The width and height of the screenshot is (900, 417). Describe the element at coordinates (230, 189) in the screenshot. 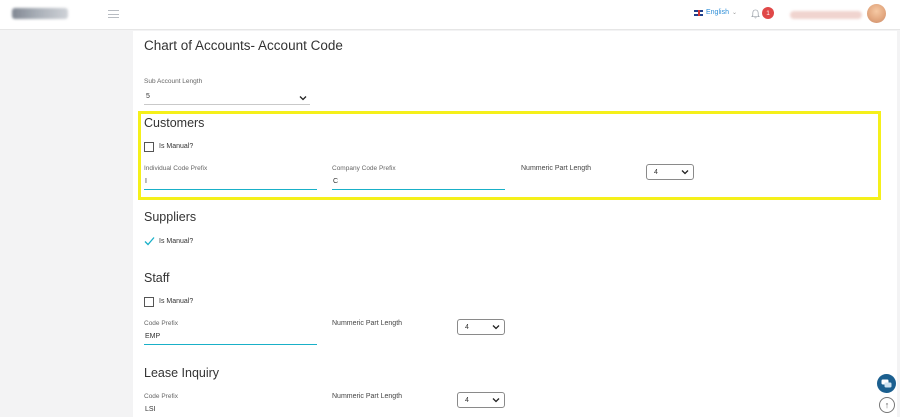

I see `individual-code-prefix-underline` at that location.